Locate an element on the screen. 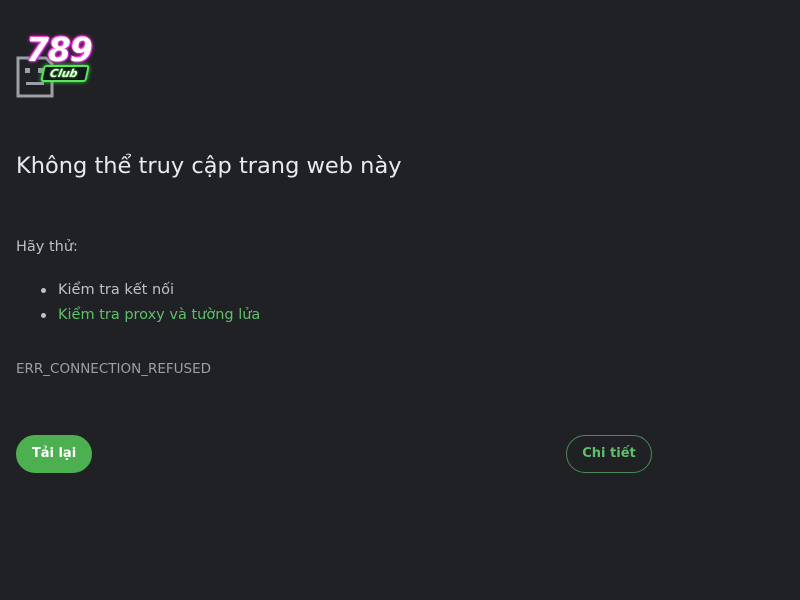  brand-logo: 789 Club is located at coordinates (61, 58).